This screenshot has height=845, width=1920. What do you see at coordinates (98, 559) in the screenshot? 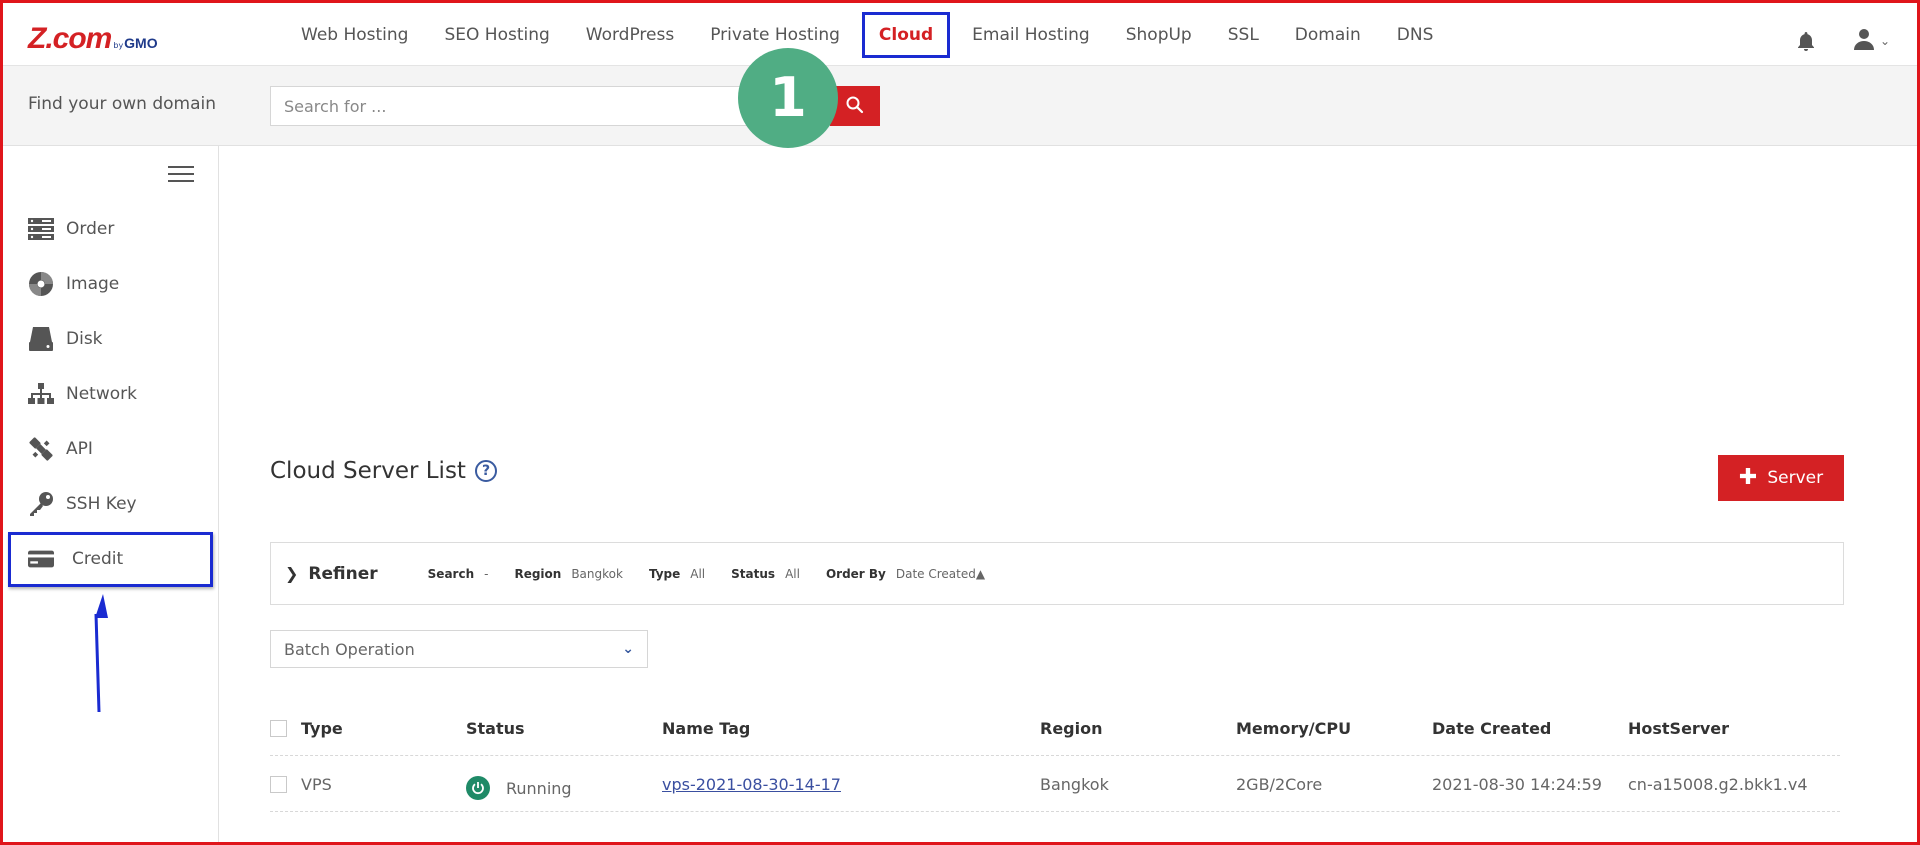
I see `sidebar-item-label: Credit` at bounding box center [98, 559].